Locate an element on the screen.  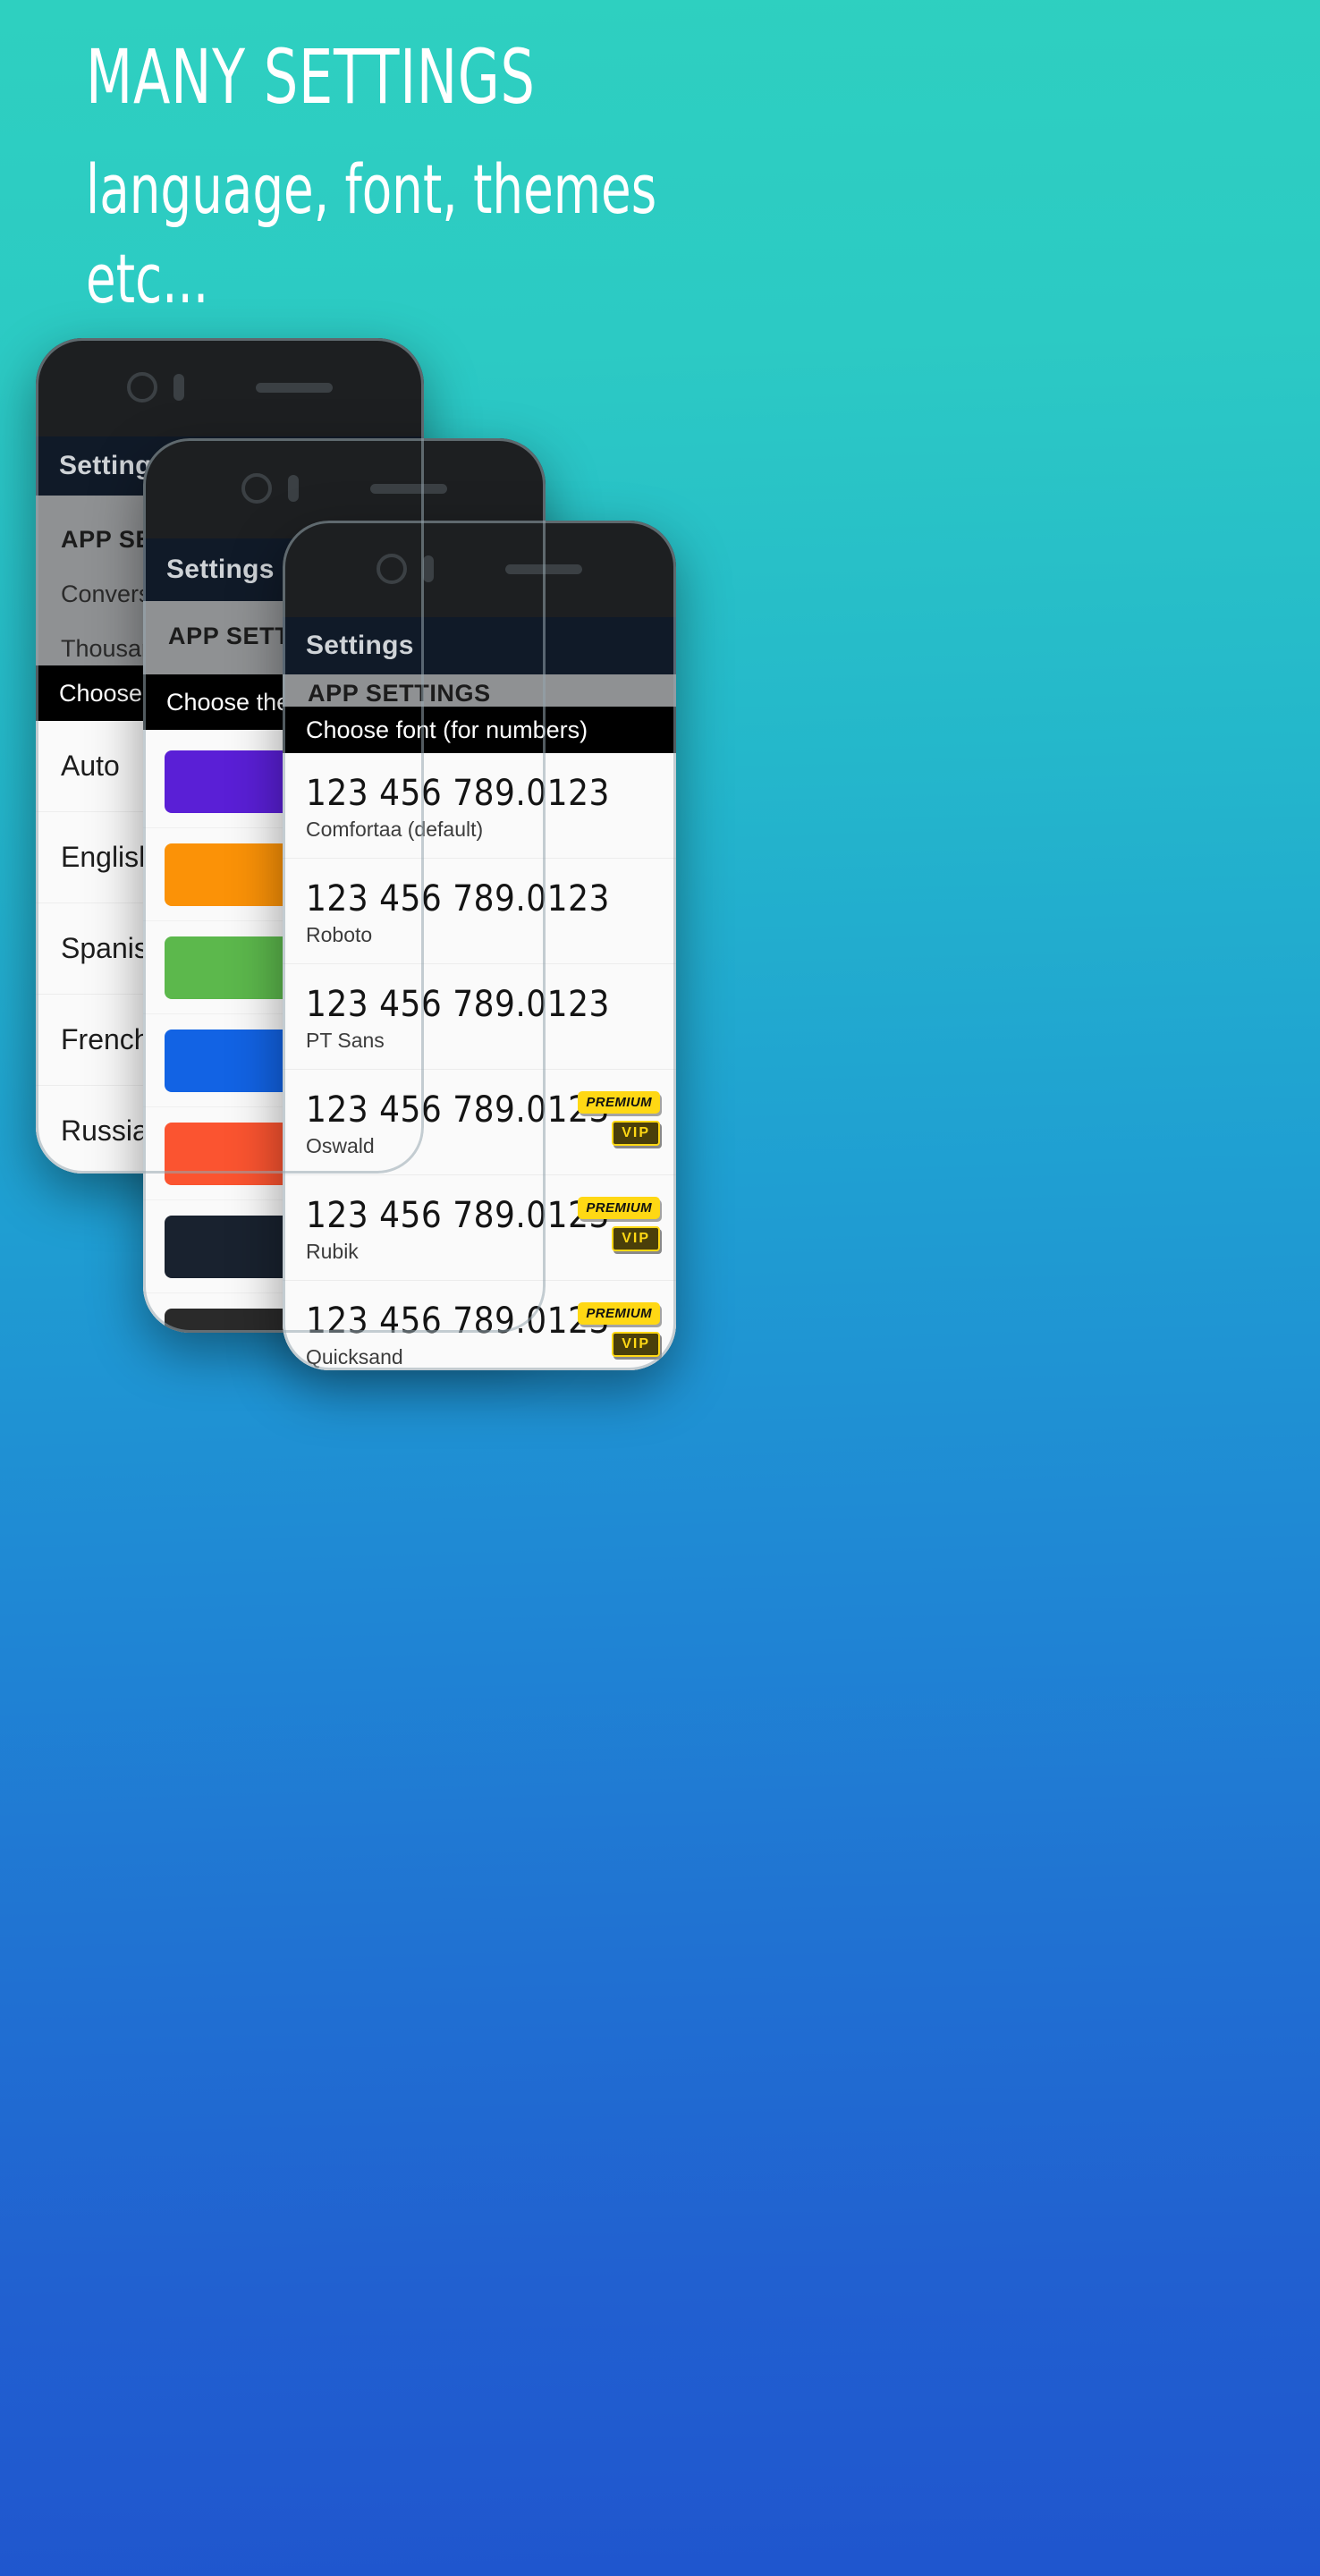
list-item: 123 456 789.0123 Oswald PREMIUM VIP is located at coordinates (479, 1122).